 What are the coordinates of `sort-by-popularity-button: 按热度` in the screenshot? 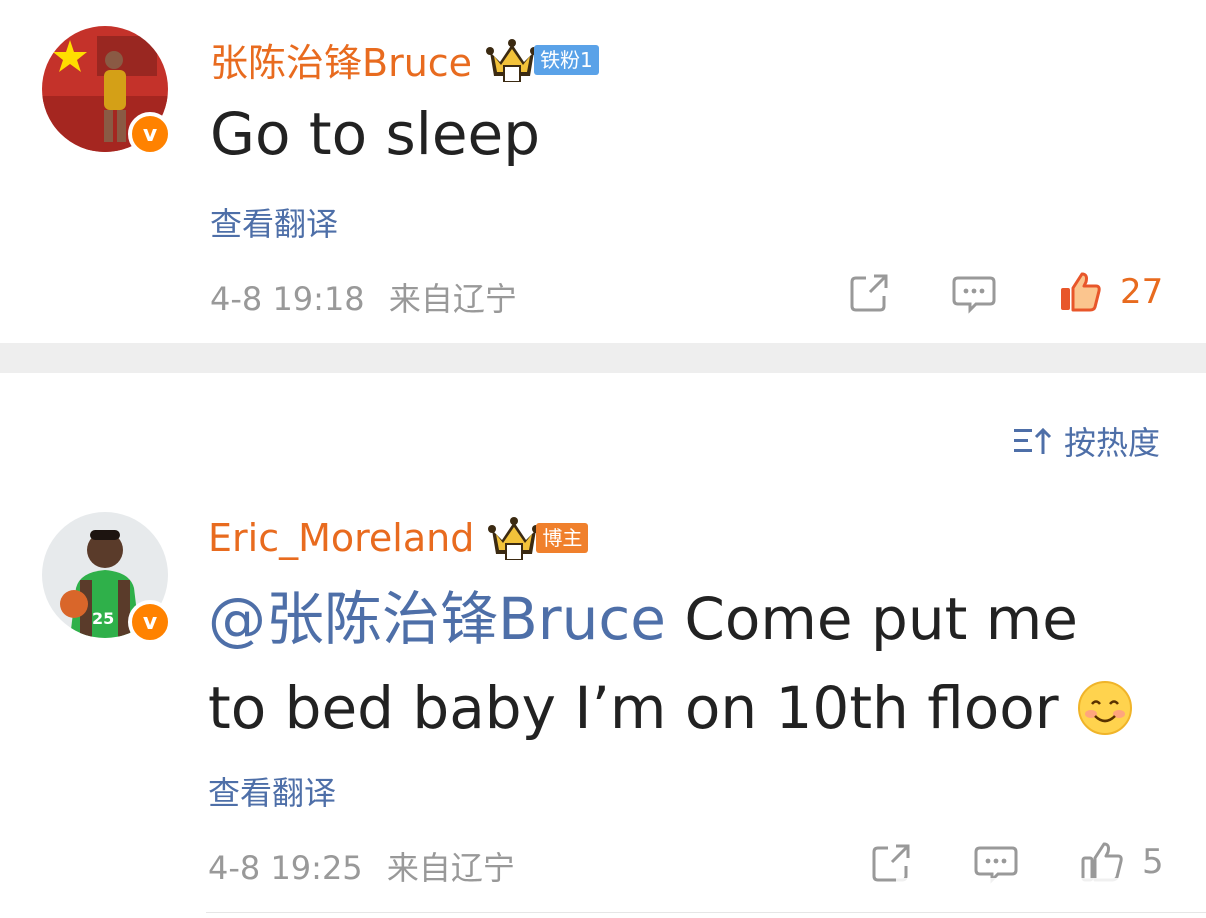 It's located at (1086, 441).